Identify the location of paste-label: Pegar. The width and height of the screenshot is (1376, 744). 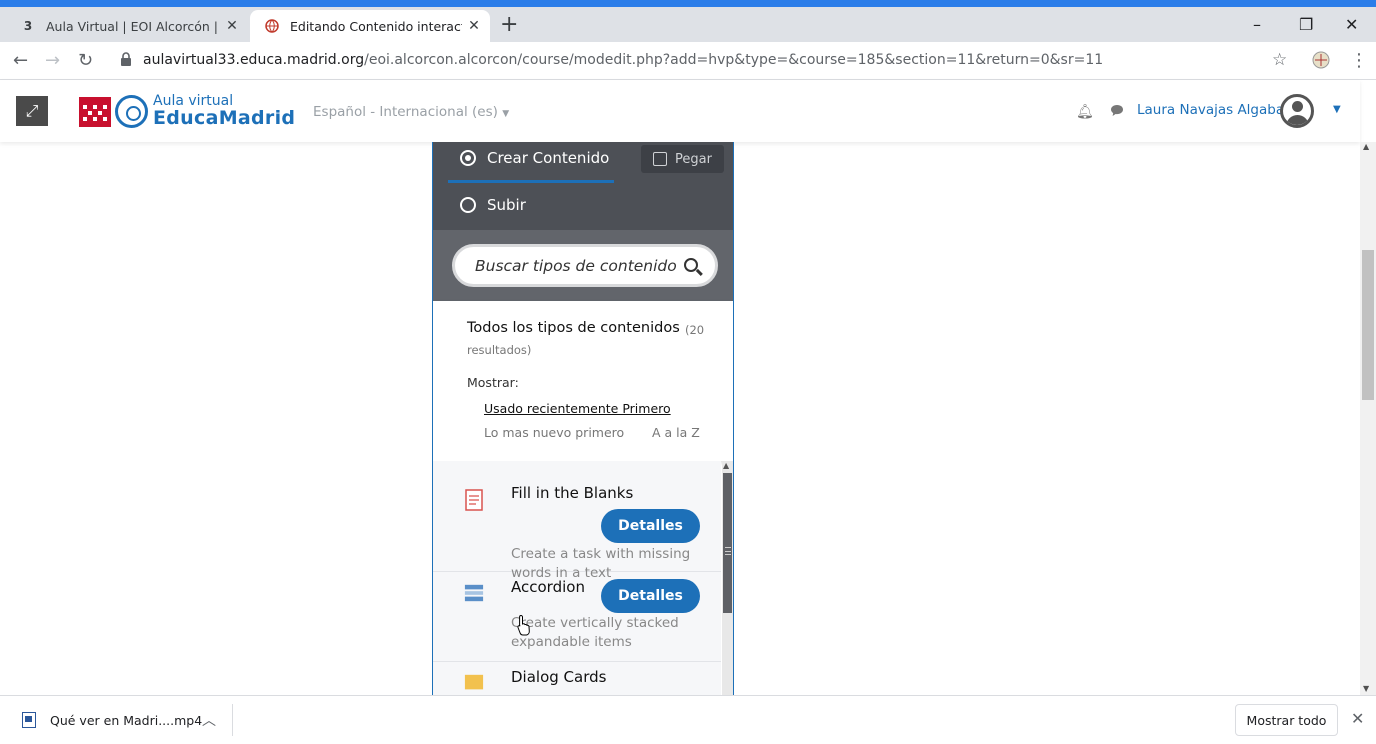
(693, 159).